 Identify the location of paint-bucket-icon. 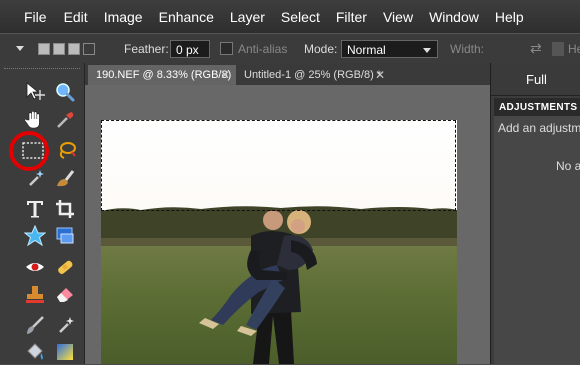
(35, 351).